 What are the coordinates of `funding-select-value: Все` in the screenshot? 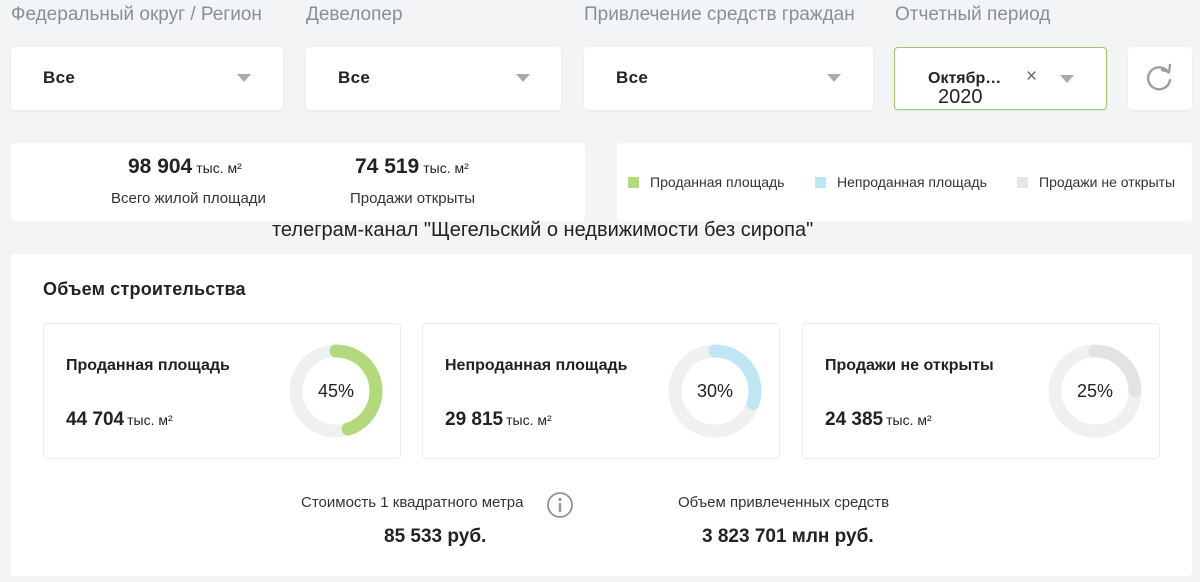 It's located at (632, 77).